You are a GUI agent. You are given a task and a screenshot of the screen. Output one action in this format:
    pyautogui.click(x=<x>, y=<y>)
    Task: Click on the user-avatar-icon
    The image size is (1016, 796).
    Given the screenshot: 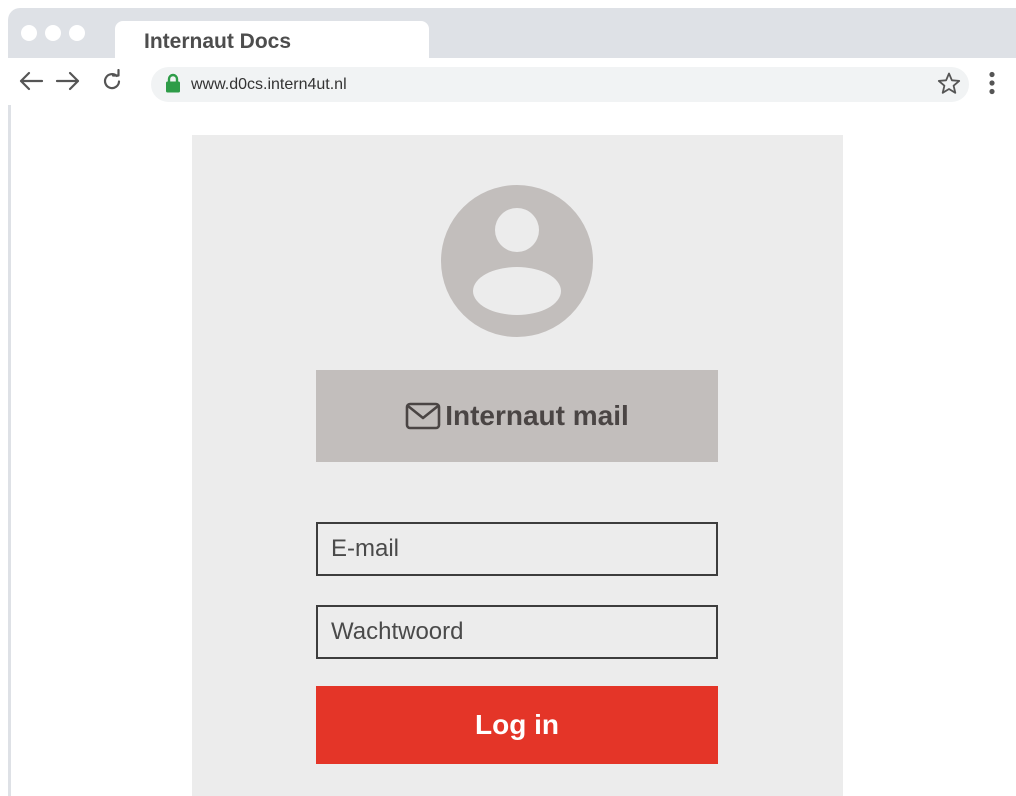 What is the action you would take?
    pyautogui.click(x=517, y=261)
    